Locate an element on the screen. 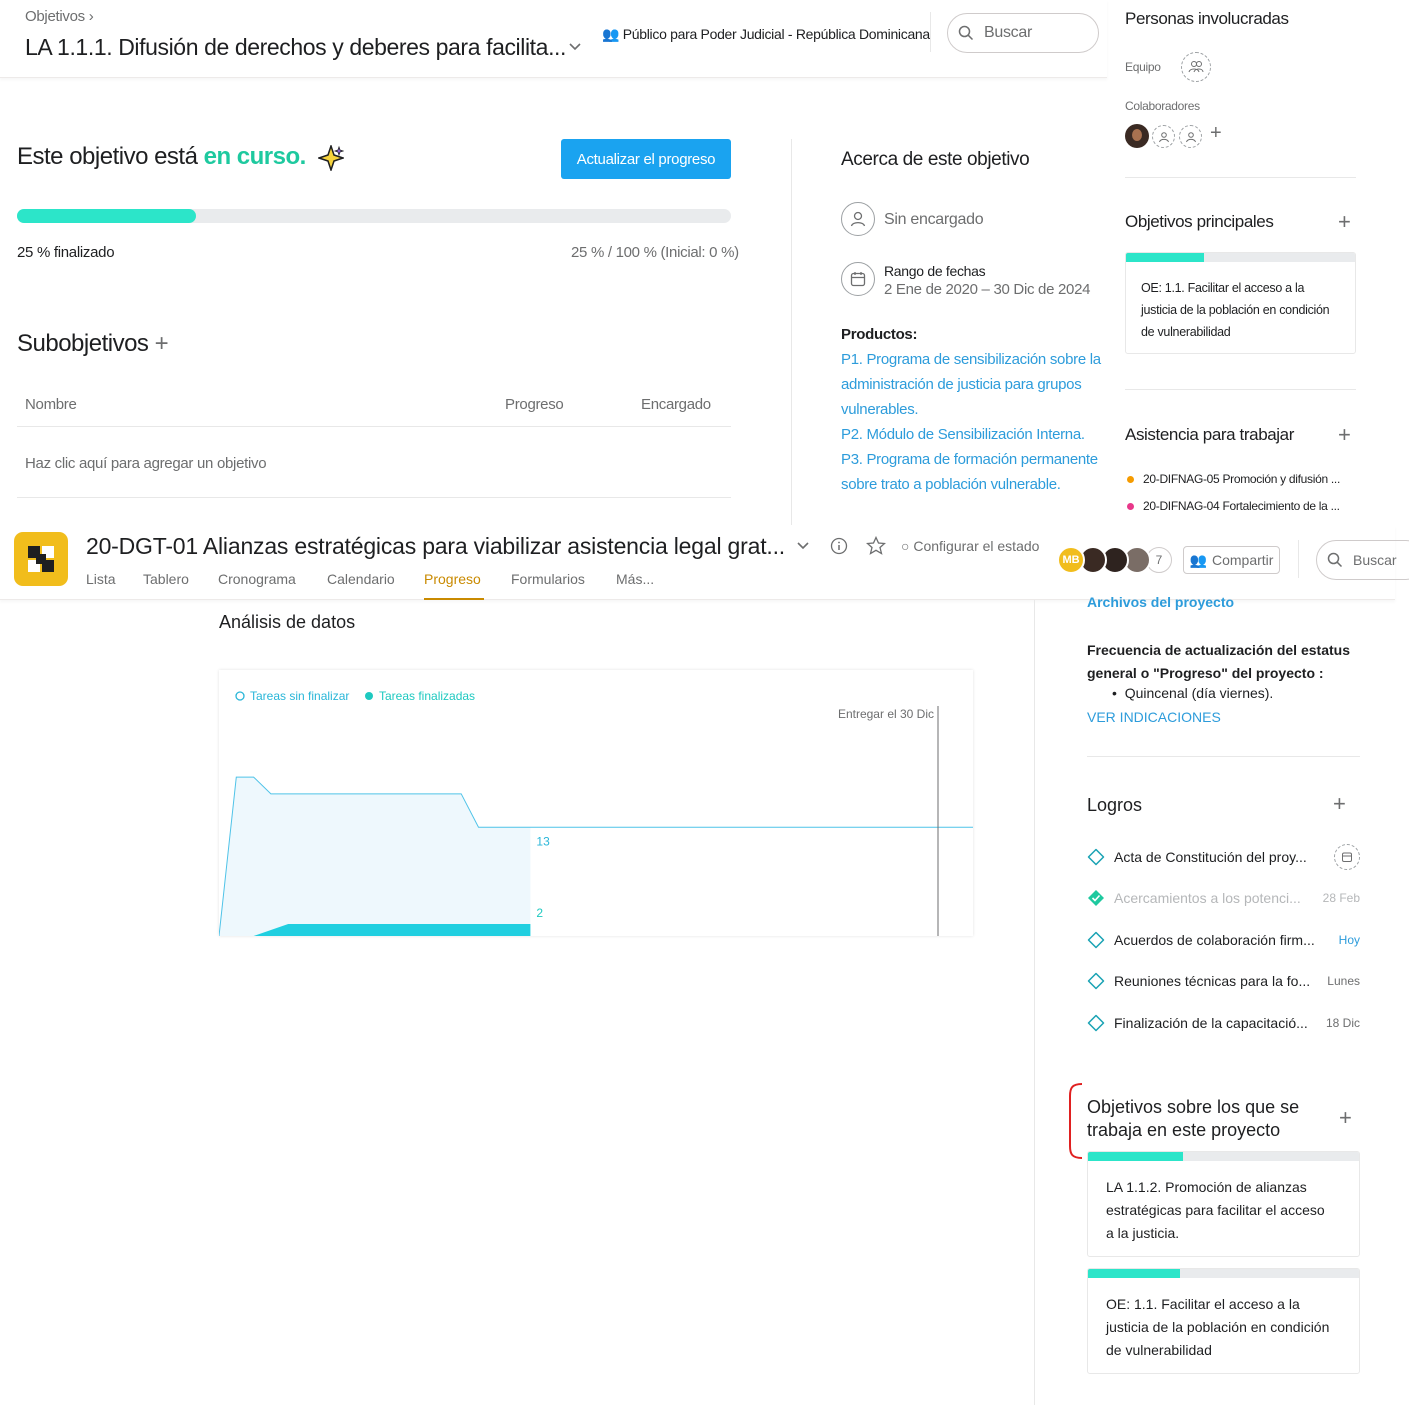 Image resolution: width=1409 pixels, height=1405 pixels. milestone-row: Finalización de la capacitació... 18 Dic is located at coordinates (1223, 1023).